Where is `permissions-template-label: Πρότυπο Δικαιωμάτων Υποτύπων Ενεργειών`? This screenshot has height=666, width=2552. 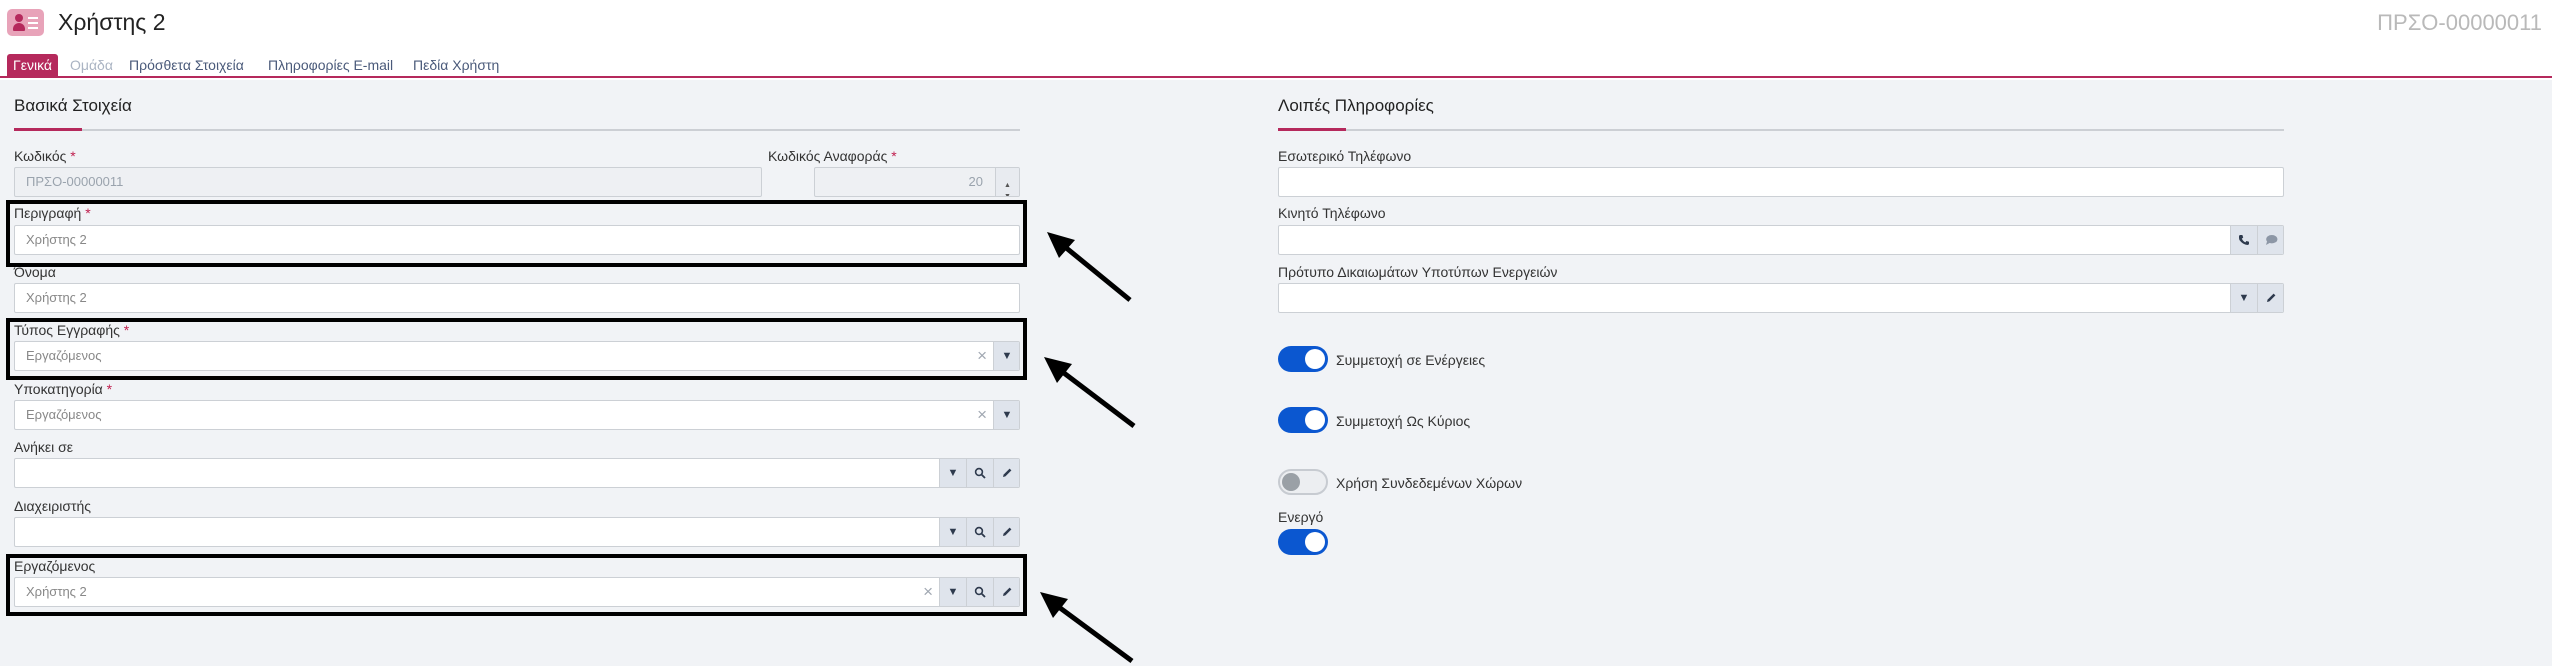 permissions-template-label: Πρότυπο Δικαιωμάτων Υποτύπων Ενεργειών is located at coordinates (1418, 272).